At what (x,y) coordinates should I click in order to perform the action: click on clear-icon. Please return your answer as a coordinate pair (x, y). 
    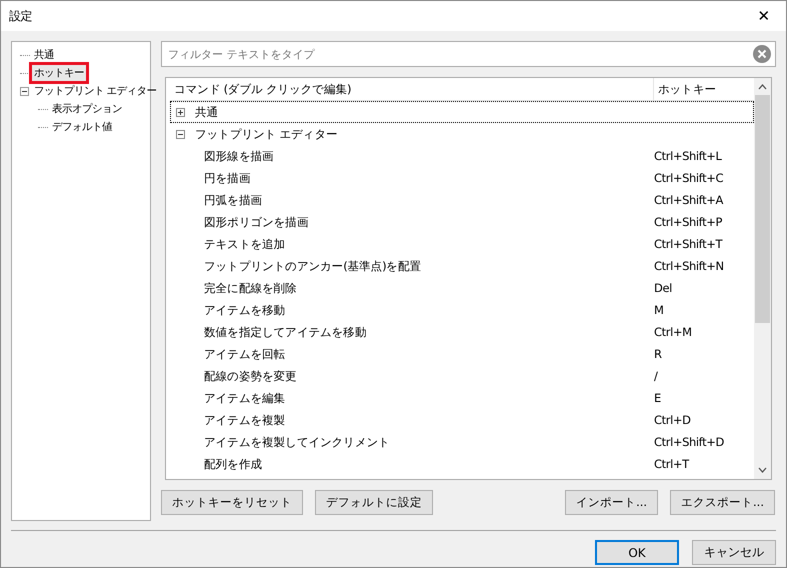
    Looking at the image, I should click on (762, 54).